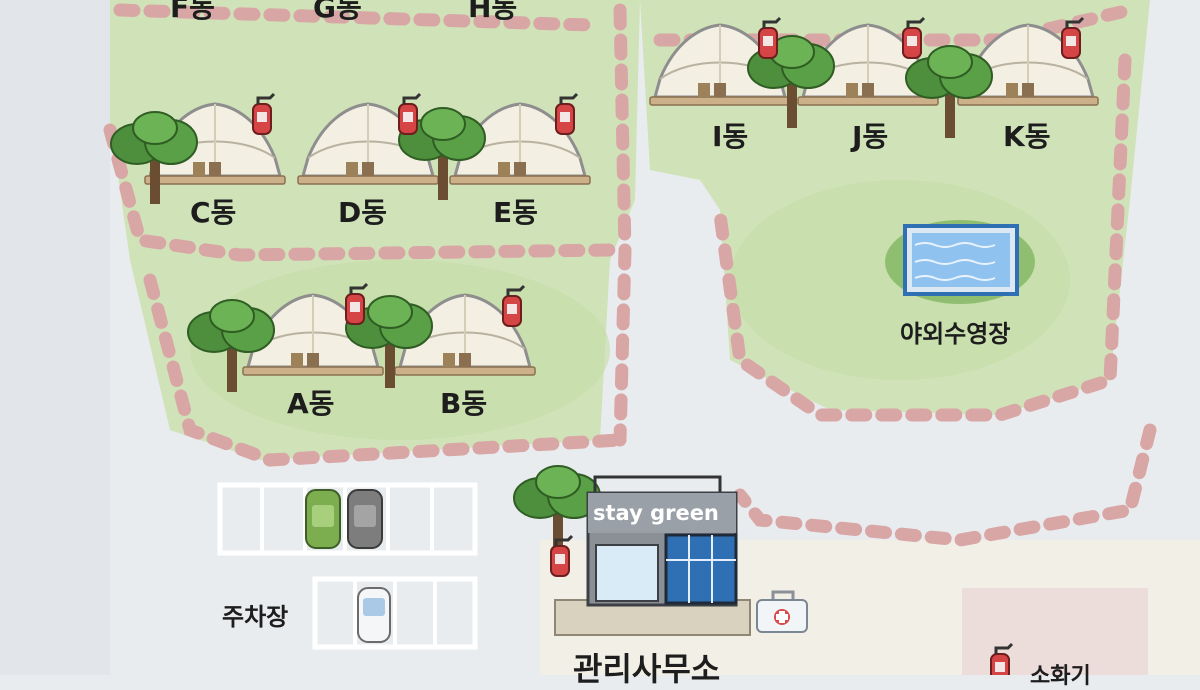  Describe the element at coordinates (363, 212) in the screenshot. I see `site-label-D: D동` at that location.